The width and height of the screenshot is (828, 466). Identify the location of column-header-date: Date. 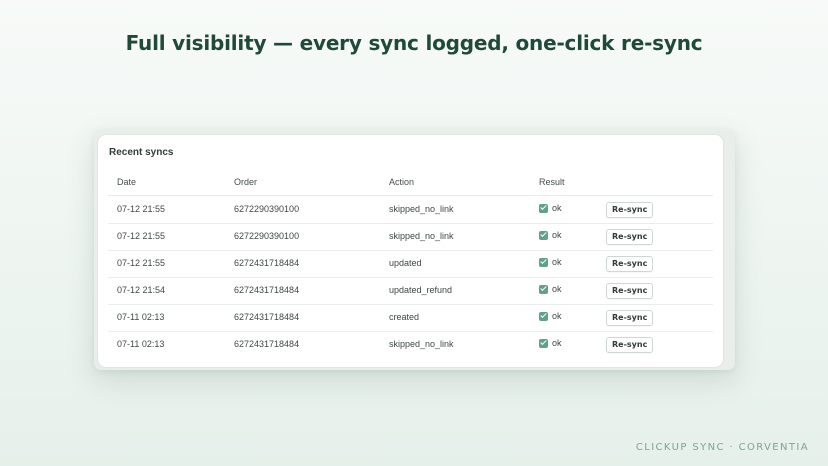
(127, 182).